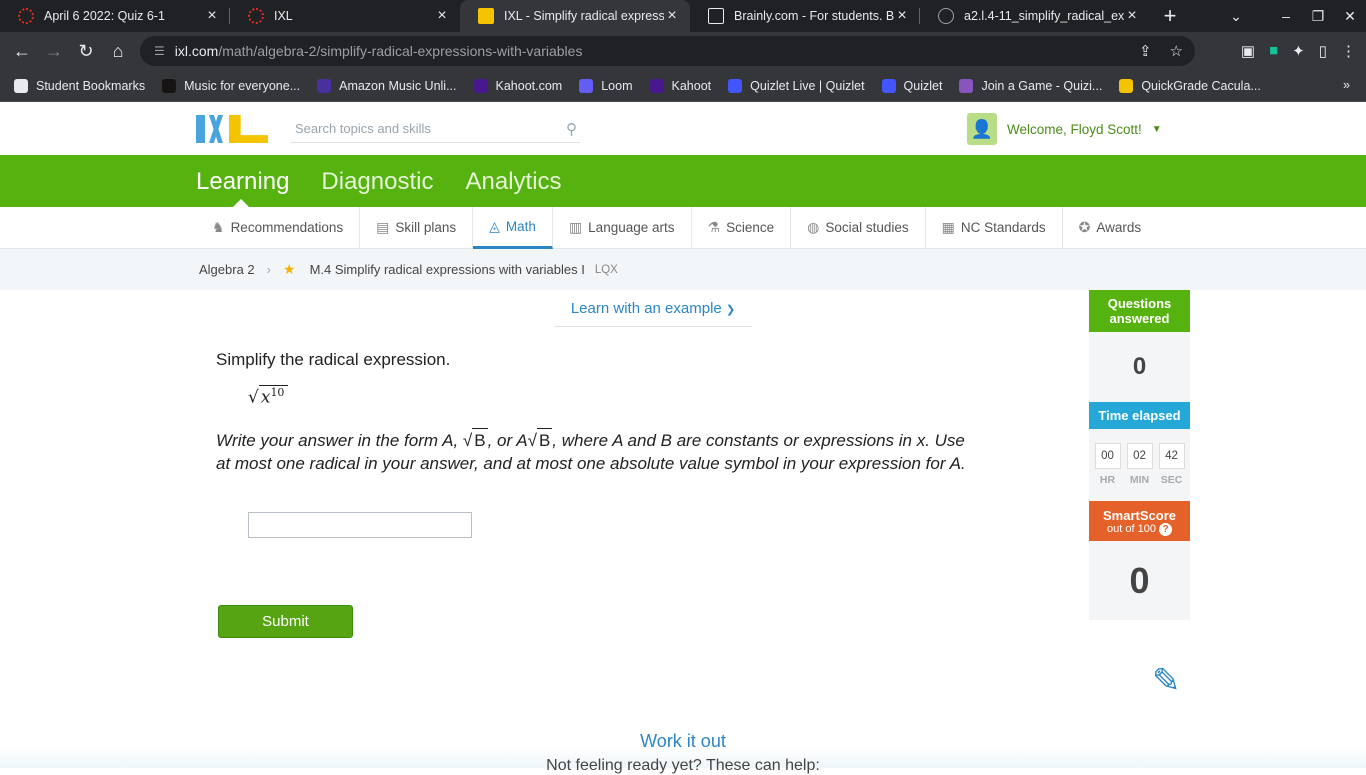  Describe the element at coordinates (1084, 227) in the screenshot. I see `awards-icon: ✪` at that location.